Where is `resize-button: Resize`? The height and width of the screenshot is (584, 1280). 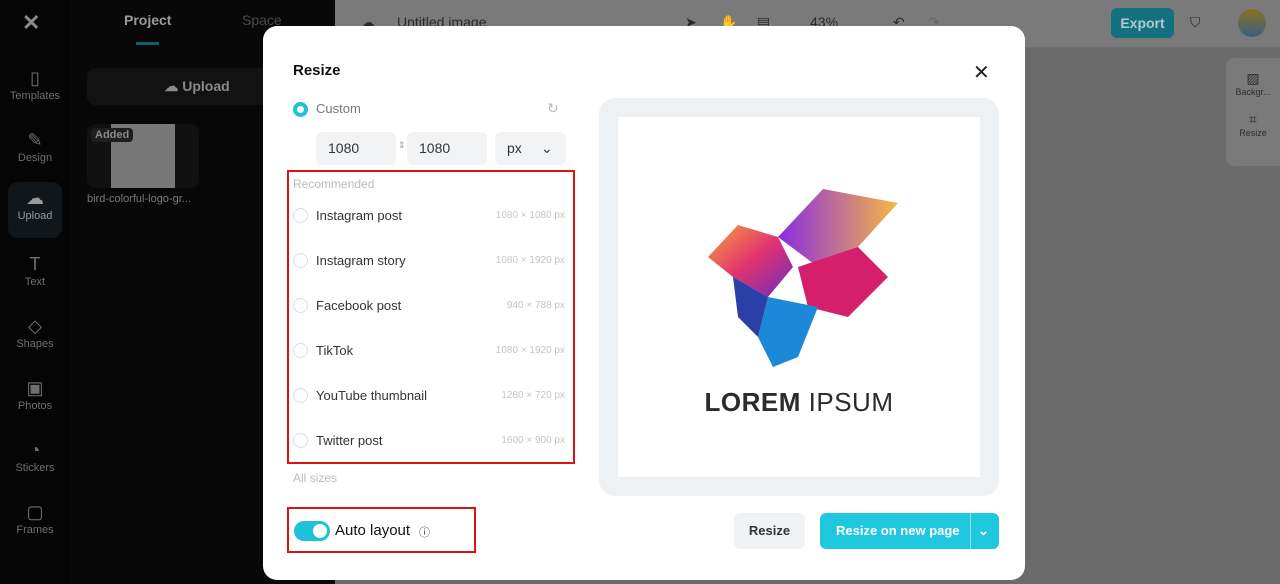 resize-button: Resize is located at coordinates (769, 531).